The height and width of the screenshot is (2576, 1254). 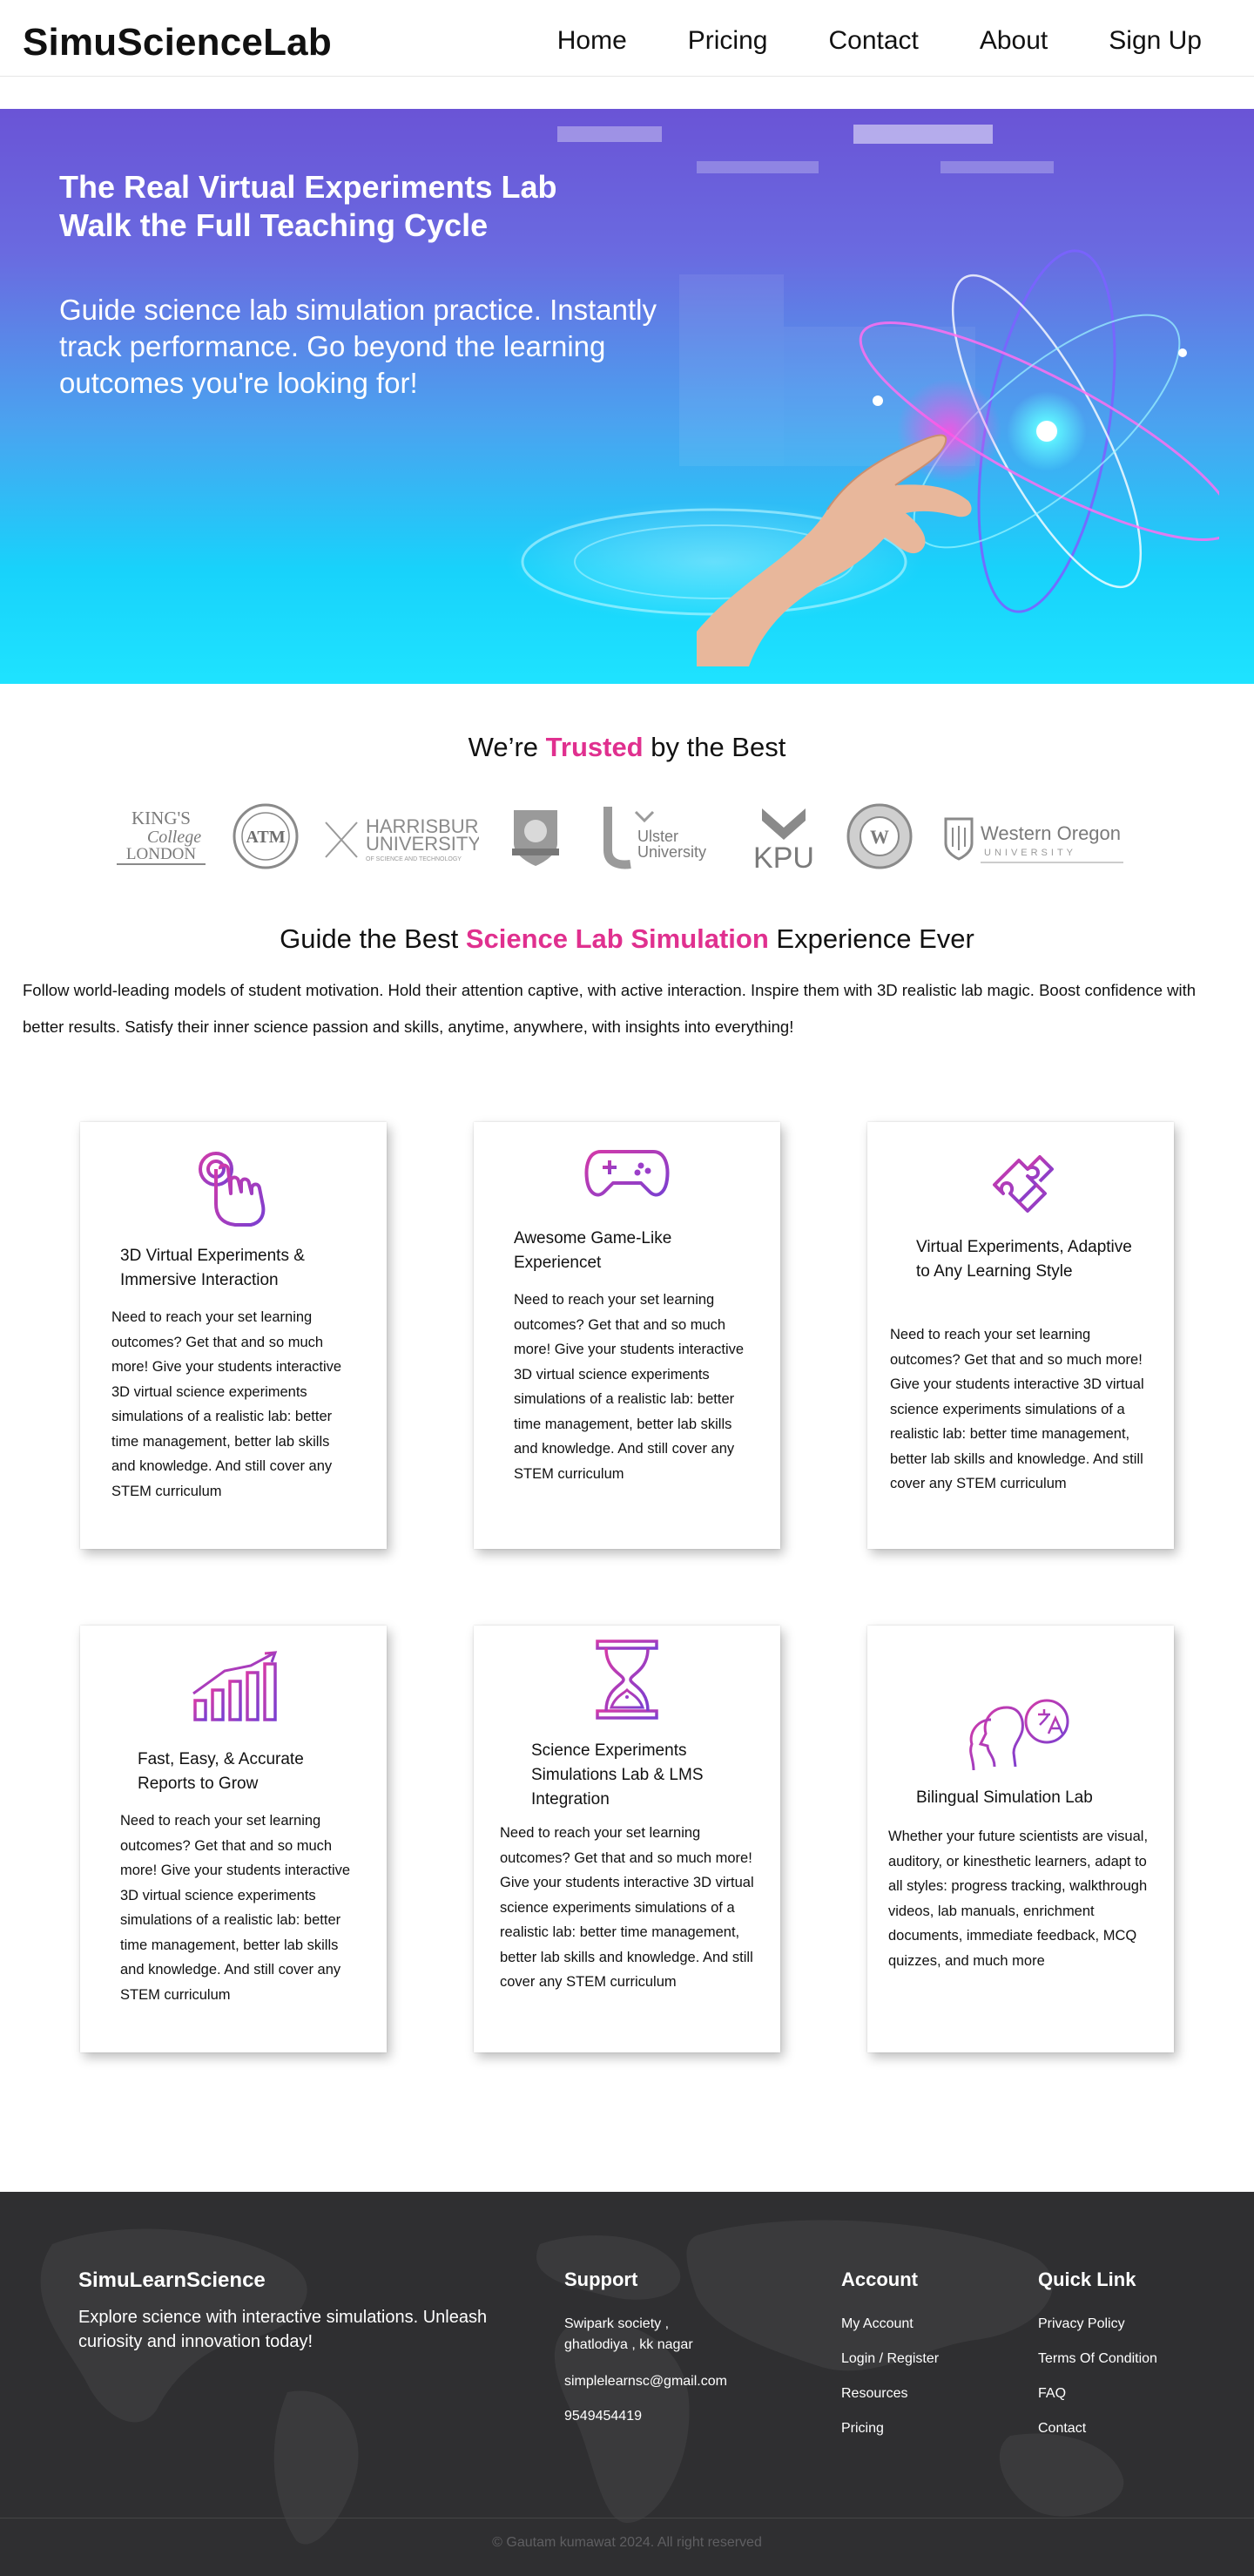 What do you see at coordinates (627, 2518) in the screenshot?
I see `footer-divider` at bounding box center [627, 2518].